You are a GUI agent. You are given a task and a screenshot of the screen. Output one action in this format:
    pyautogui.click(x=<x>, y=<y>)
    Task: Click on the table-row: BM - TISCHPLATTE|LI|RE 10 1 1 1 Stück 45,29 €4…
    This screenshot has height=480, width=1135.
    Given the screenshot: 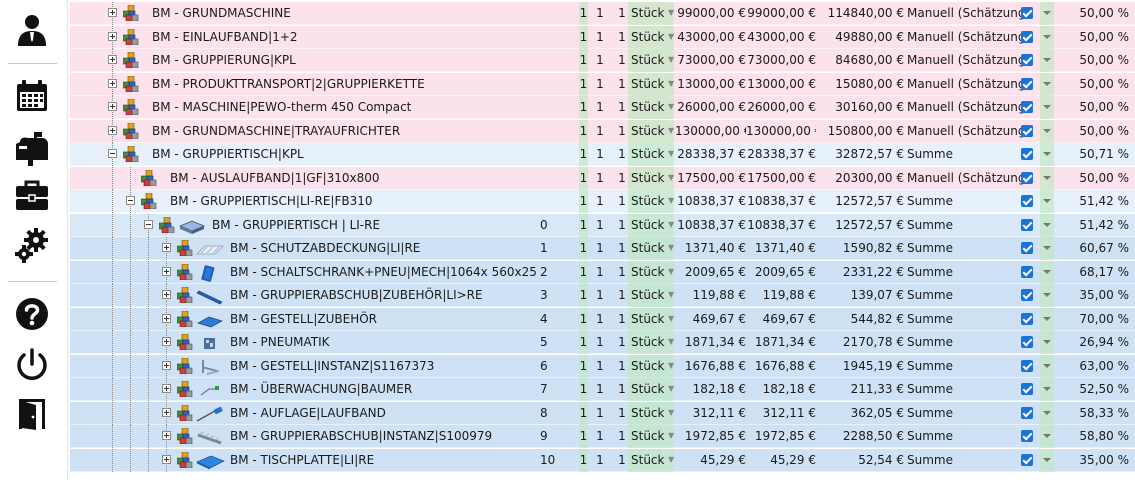 What is the action you would take?
    pyautogui.click(x=602, y=460)
    